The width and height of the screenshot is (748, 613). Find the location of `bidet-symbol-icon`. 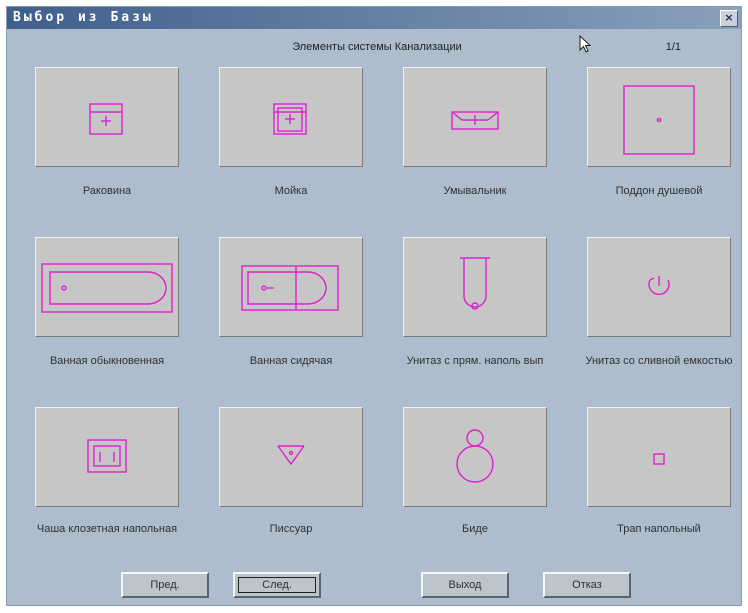

bidet-symbol-icon is located at coordinates (475, 456).